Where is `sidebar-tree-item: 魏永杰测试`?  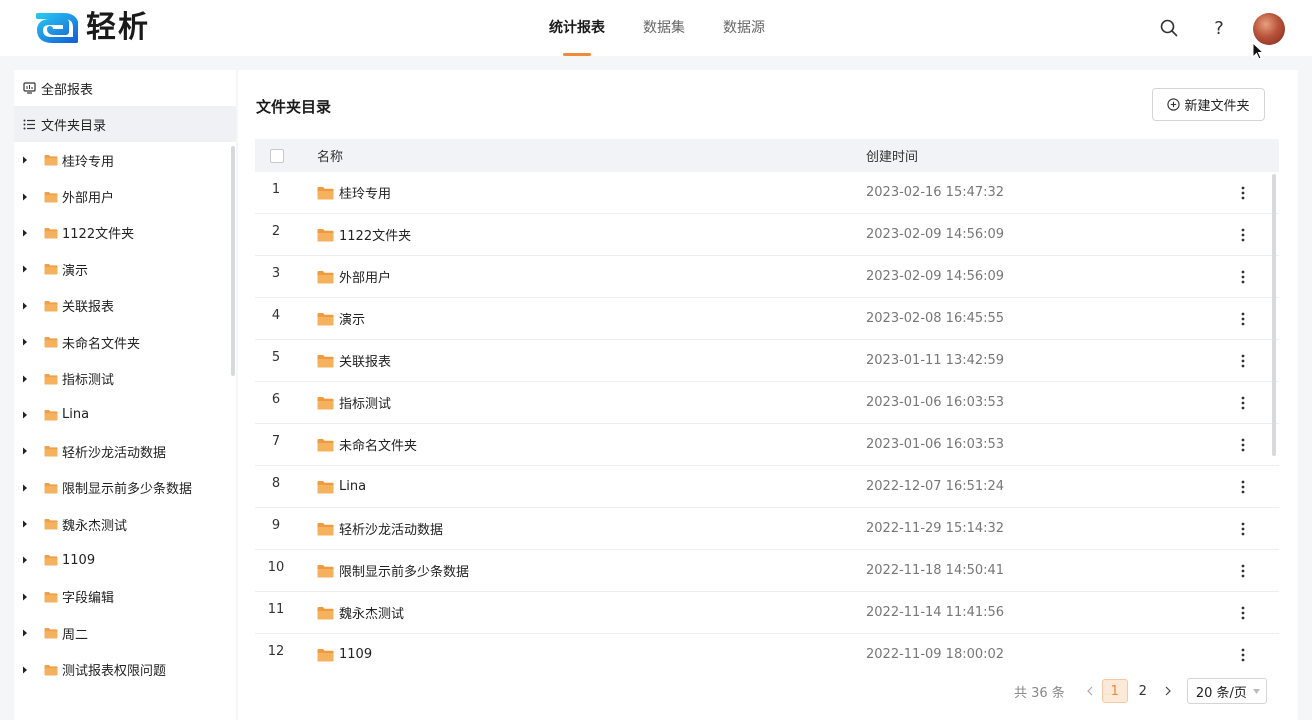
sidebar-tree-item: 魏永杰测试 is located at coordinates (125, 524).